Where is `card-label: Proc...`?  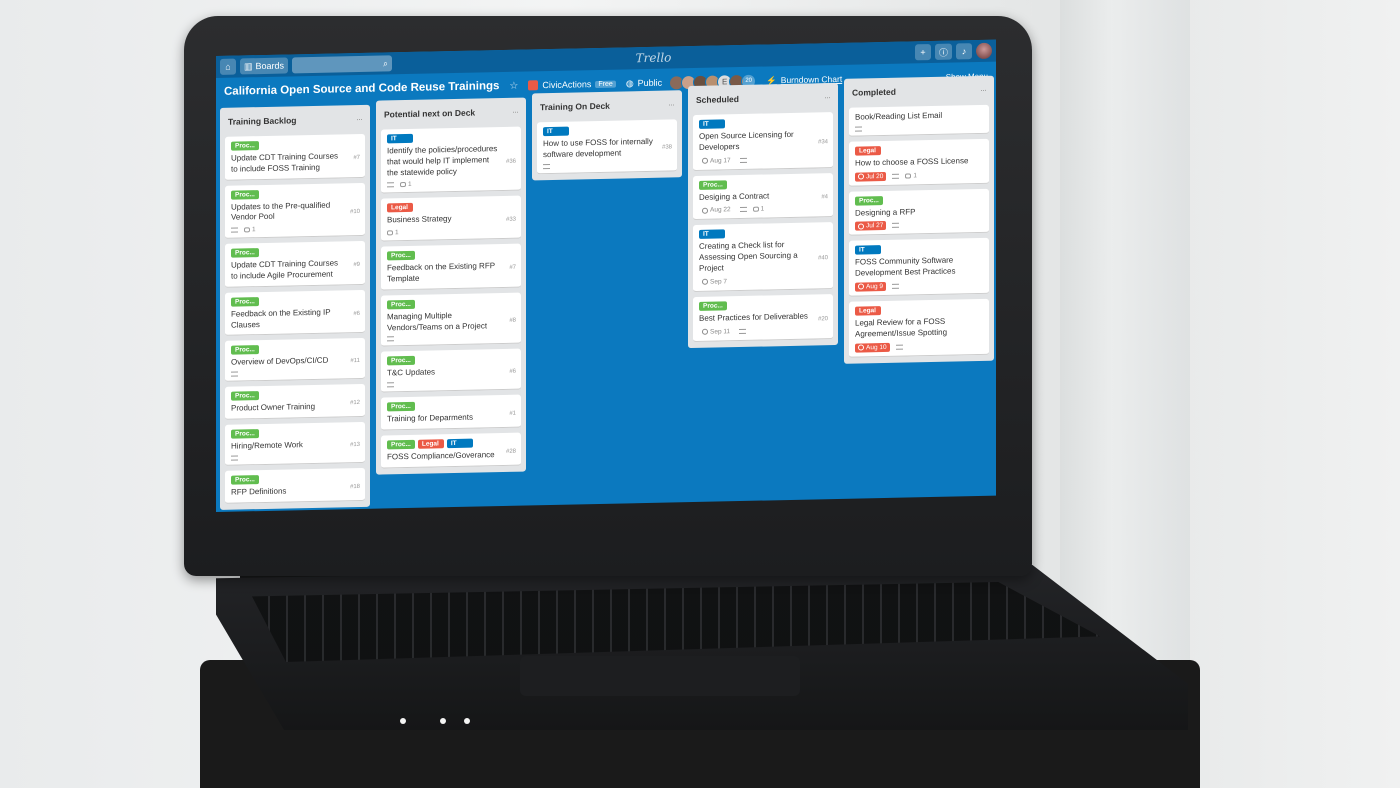 card-label: Proc... is located at coordinates (245, 301).